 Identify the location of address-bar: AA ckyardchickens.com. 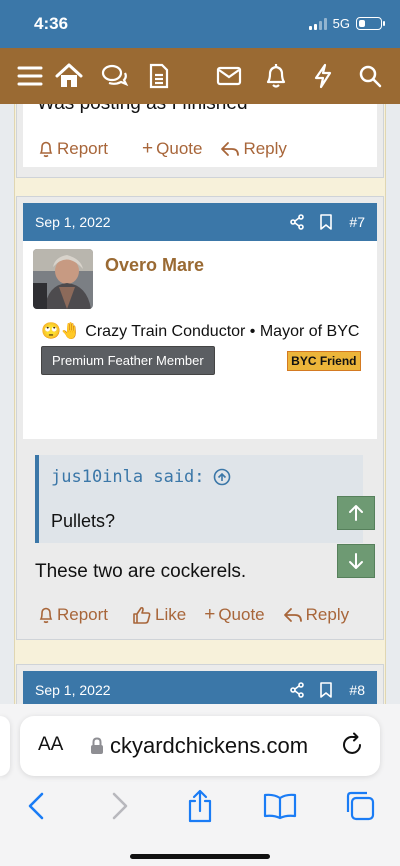
(200, 746).